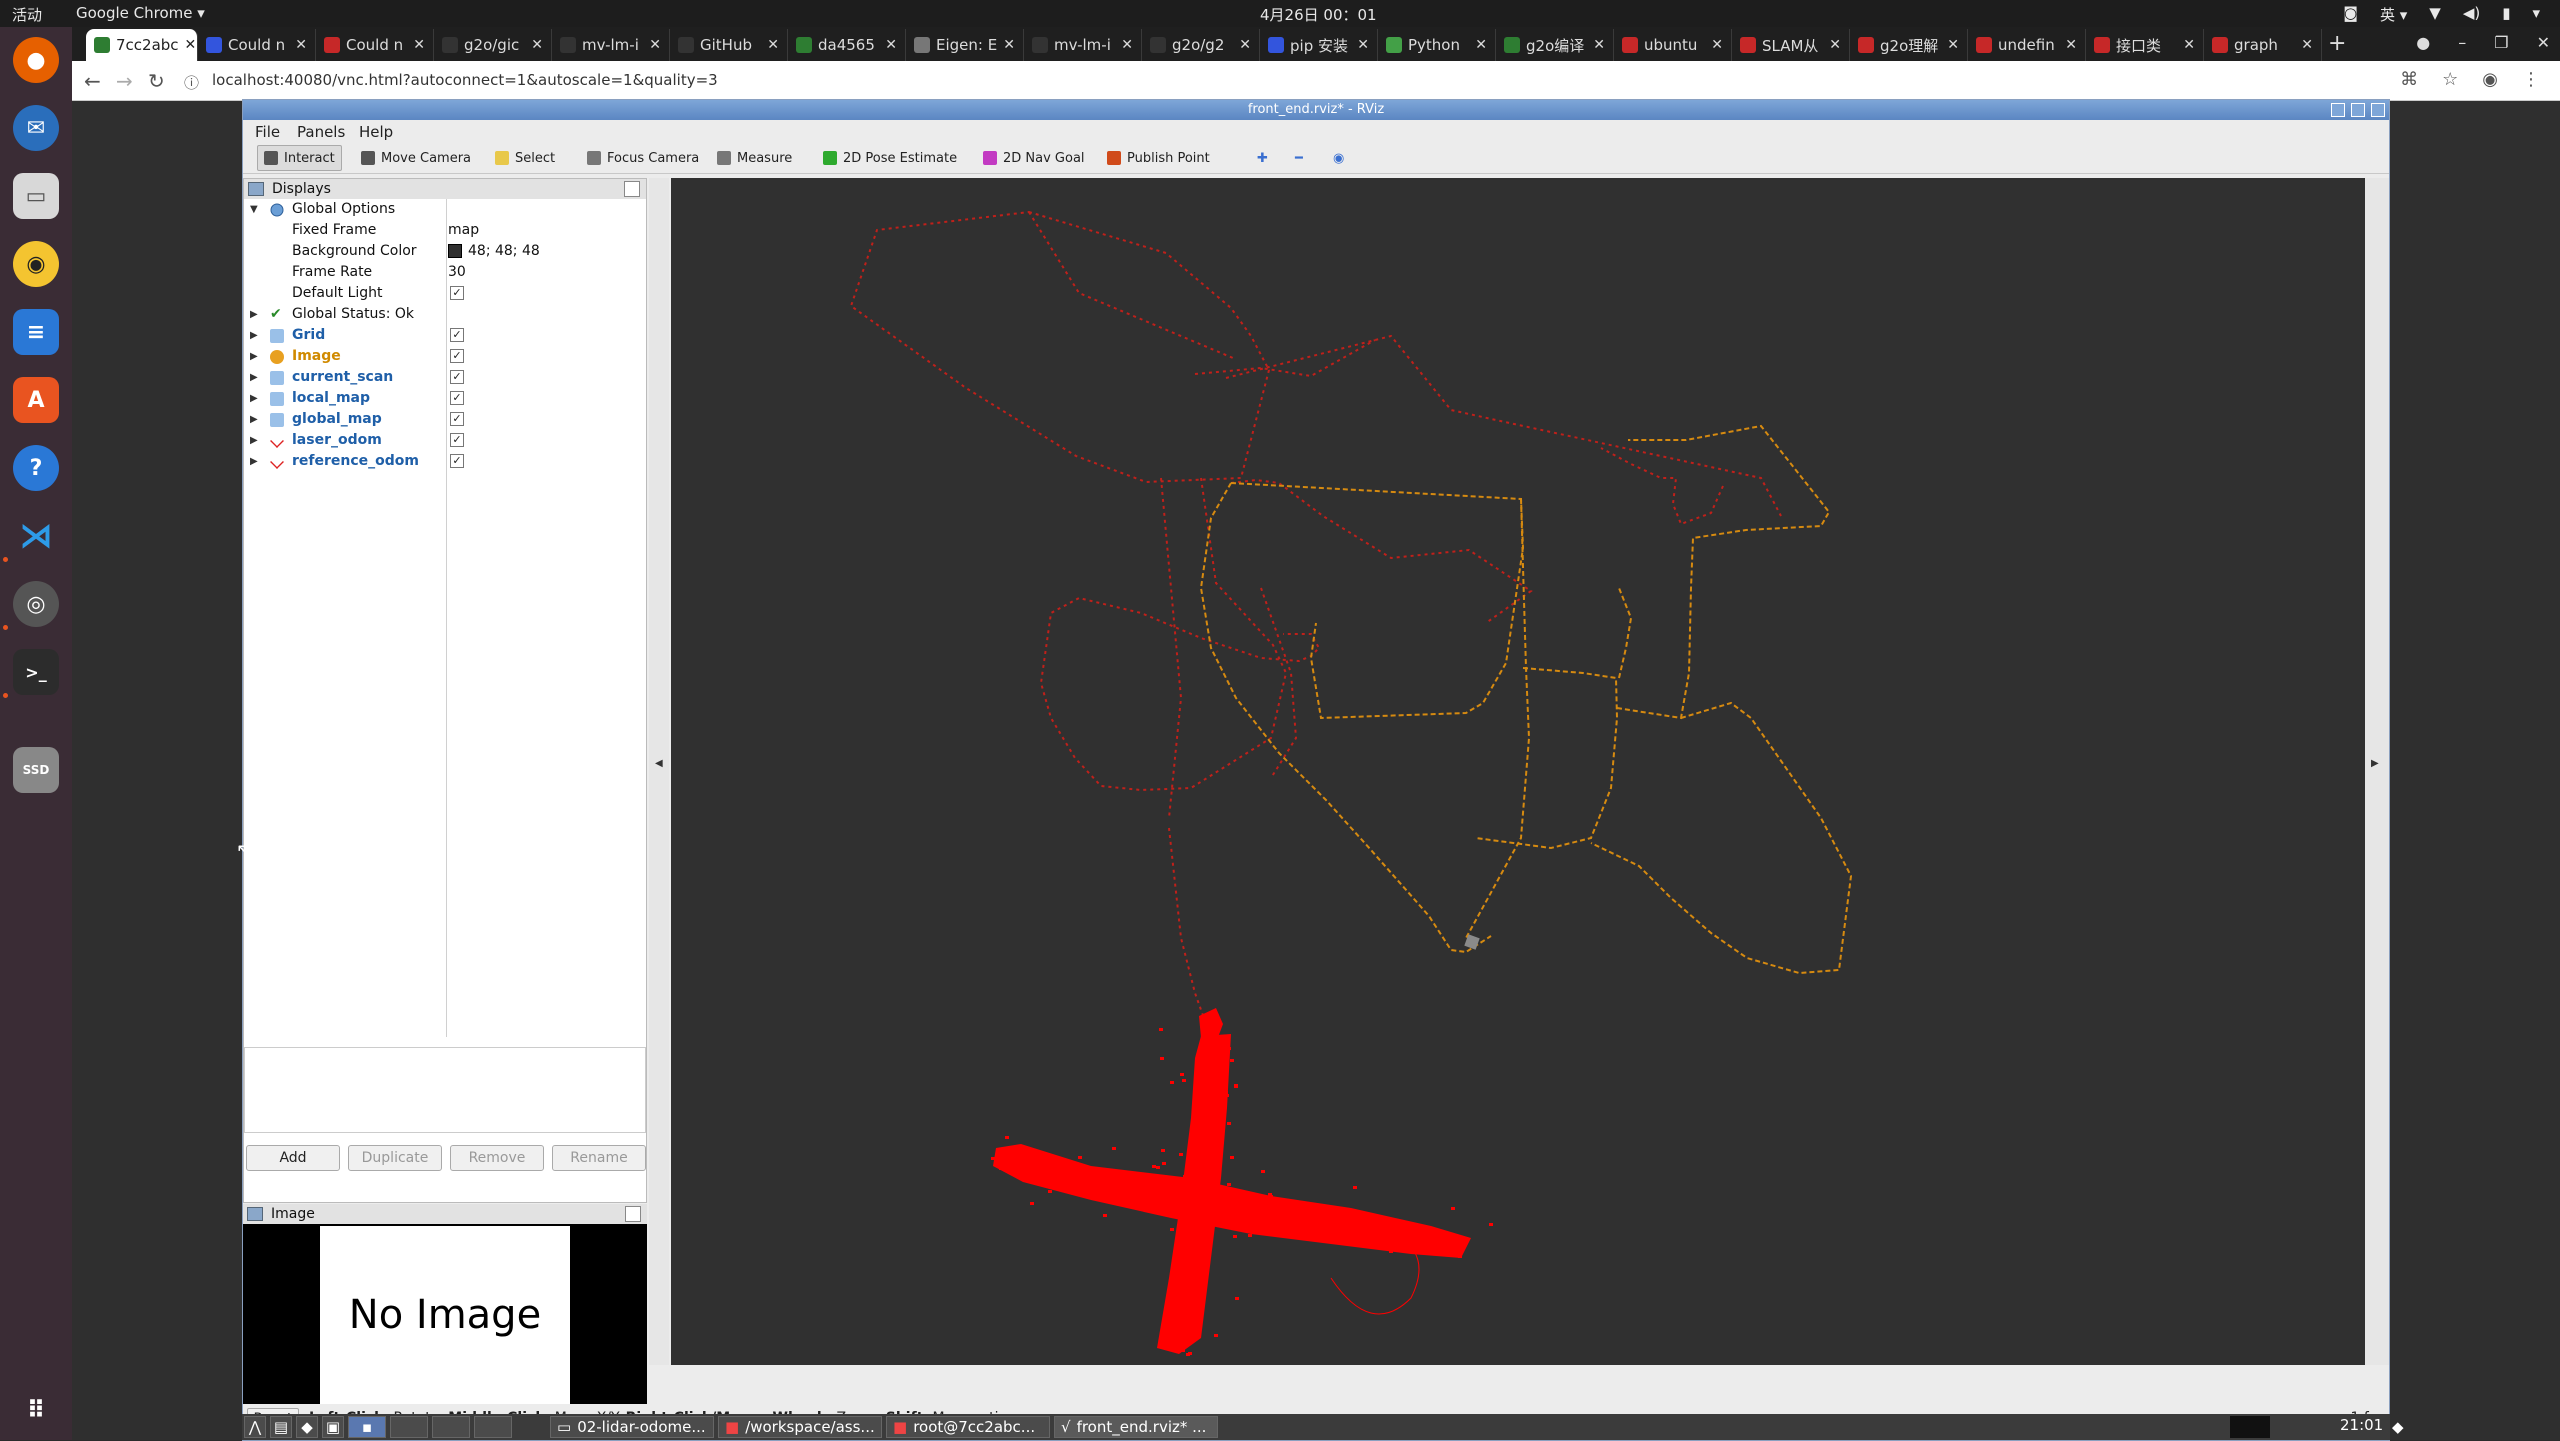 The image size is (2560, 1441). What do you see at coordinates (493, 45) in the screenshot?
I see `browser-tab: g2o/gic ✕` at bounding box center [493, 45].